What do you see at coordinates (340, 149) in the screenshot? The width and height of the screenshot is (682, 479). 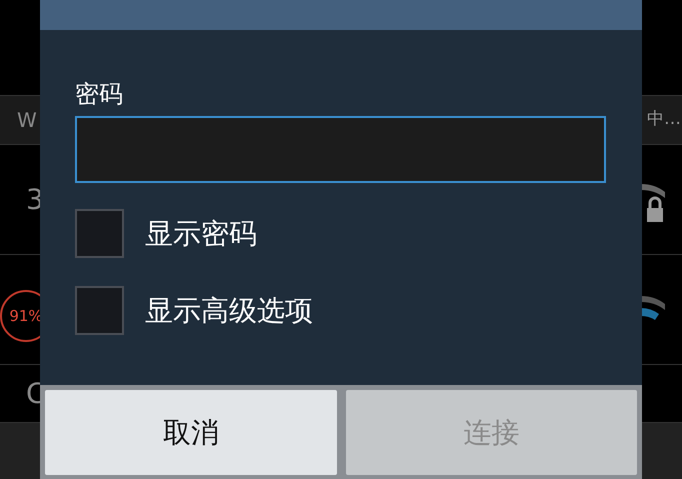 I see `password-field` at bounding box center [340, 149].